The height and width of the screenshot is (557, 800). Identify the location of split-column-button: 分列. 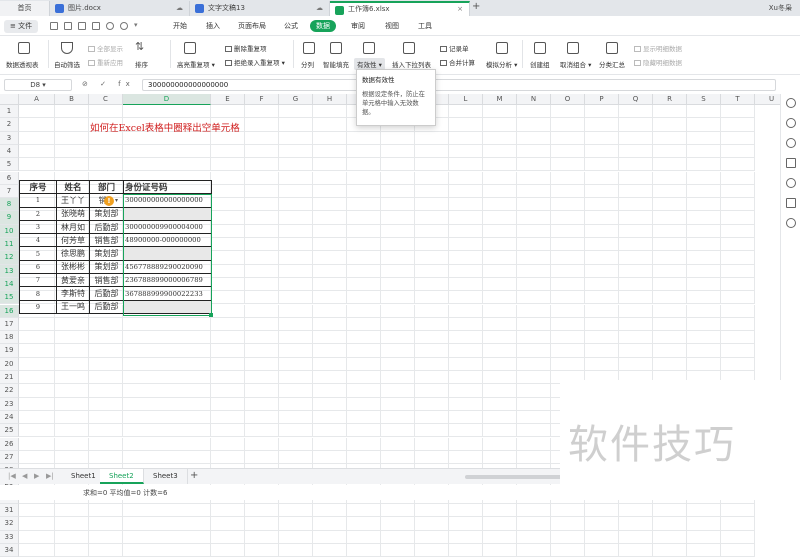
(307, 64).